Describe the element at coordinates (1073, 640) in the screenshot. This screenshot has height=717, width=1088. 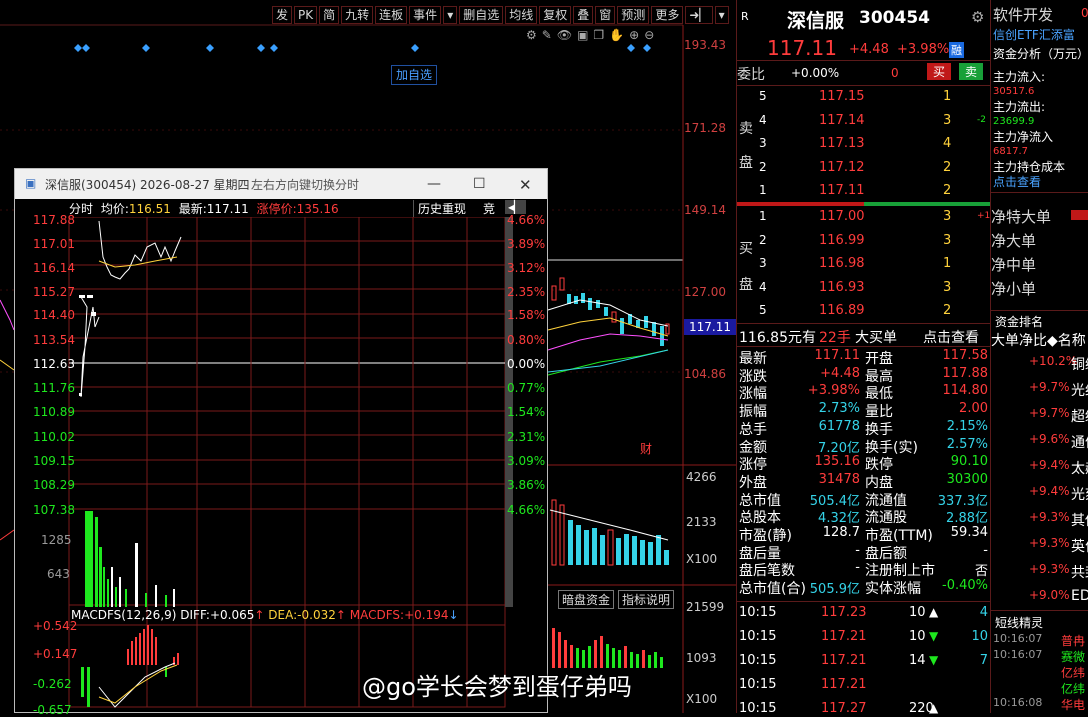
I see `news-item: 普冉` at that location.